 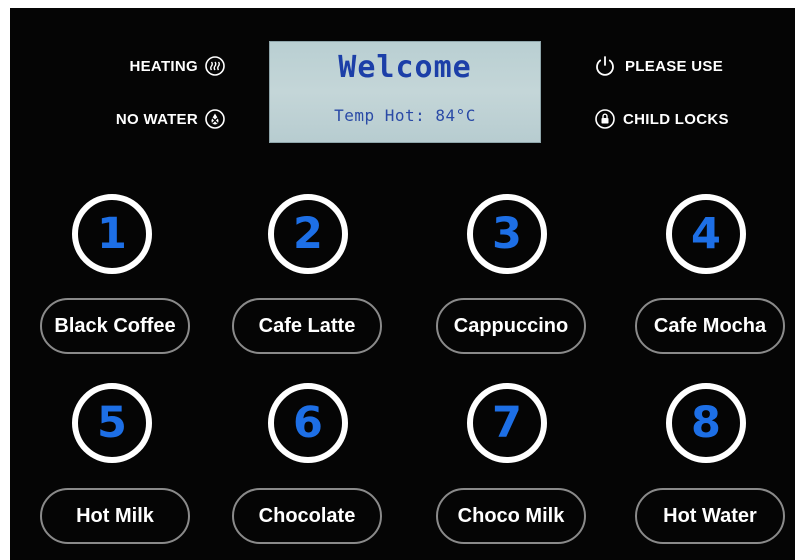 What do you see at coordinates (676, 119) in the screenshot?
I see `child-locks-label: CHILD LOCKS` at bounding box center [676, 119].